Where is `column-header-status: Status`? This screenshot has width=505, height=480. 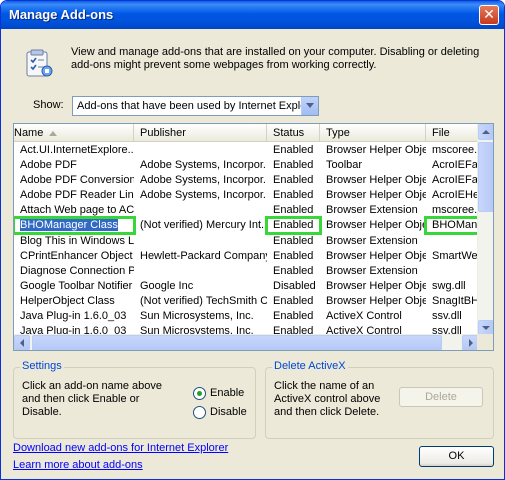 column-header-status: Status is located at coordinates (293, 133).